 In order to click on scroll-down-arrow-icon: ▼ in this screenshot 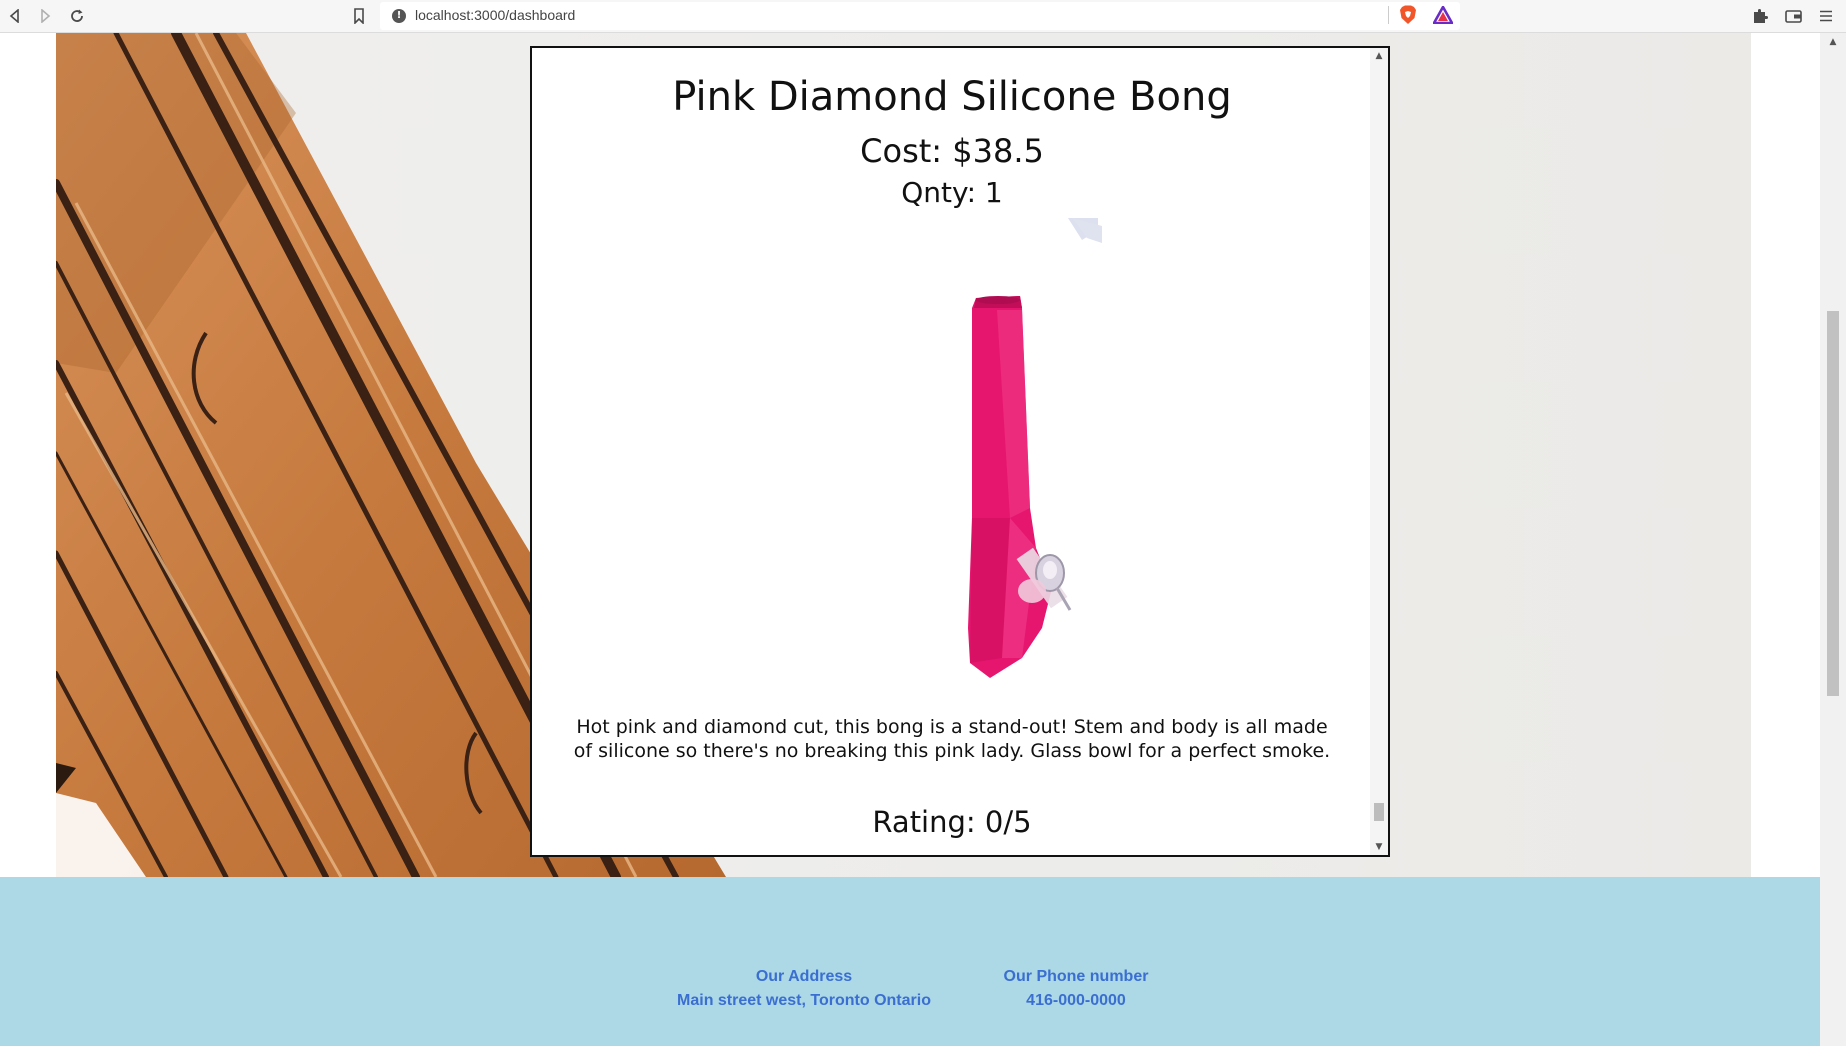, I will do `click(1379, 847)`.